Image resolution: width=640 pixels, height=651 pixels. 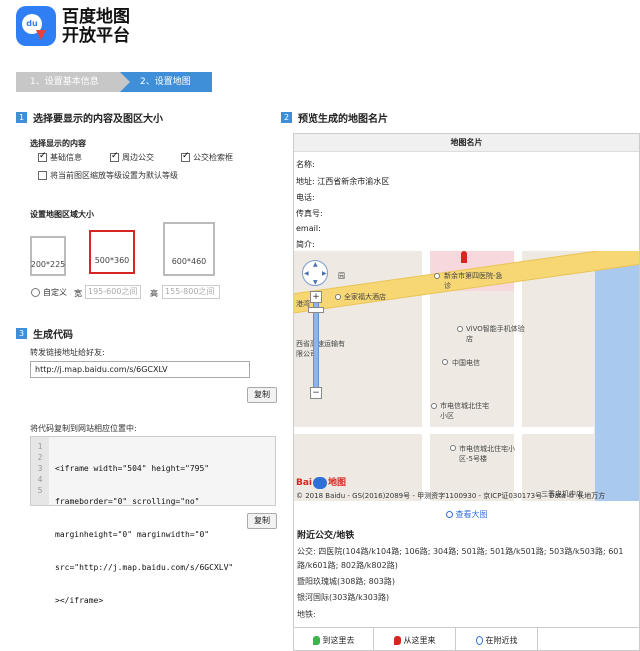 I want to click on view-large-map-link: 查看大图, so click(x=466, y=514).